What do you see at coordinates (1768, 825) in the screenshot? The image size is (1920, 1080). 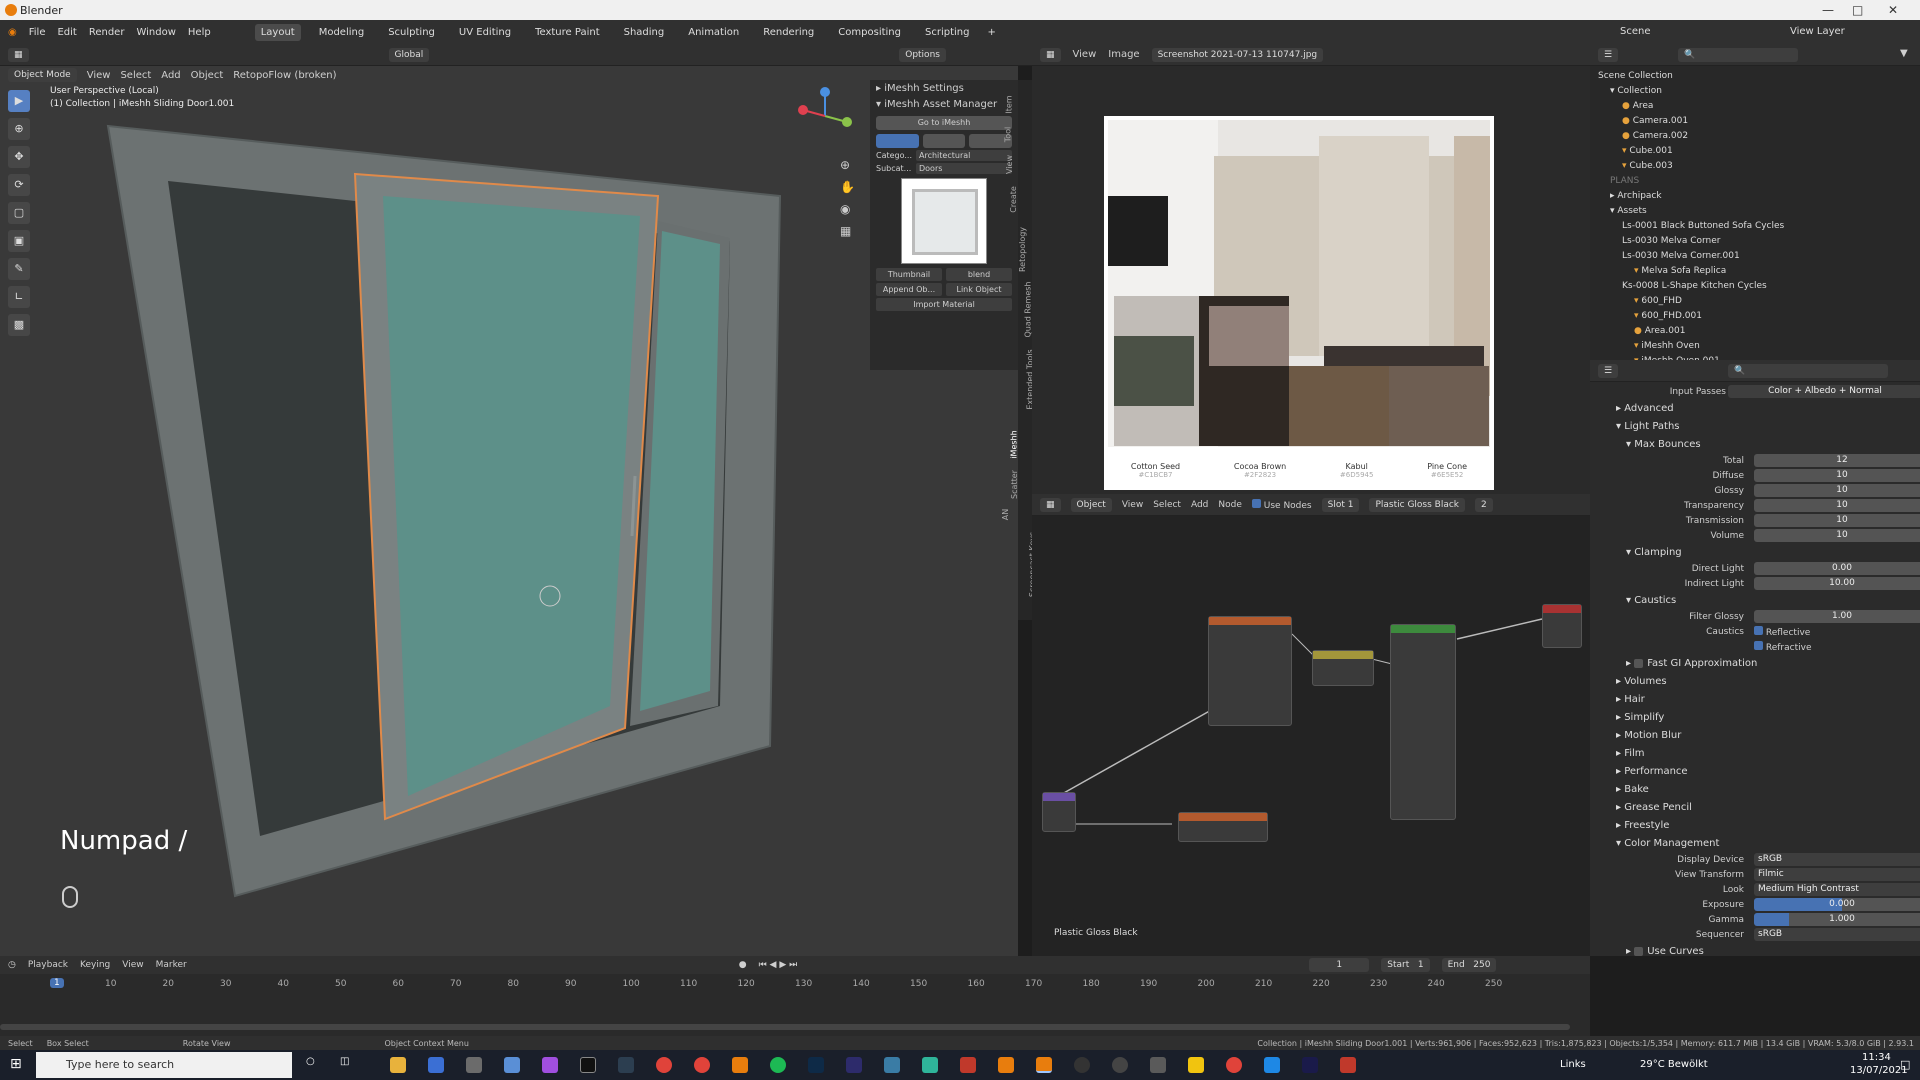 I see `freestyle-section: ▸ Freestyle` at bounding box center [1768, 825].